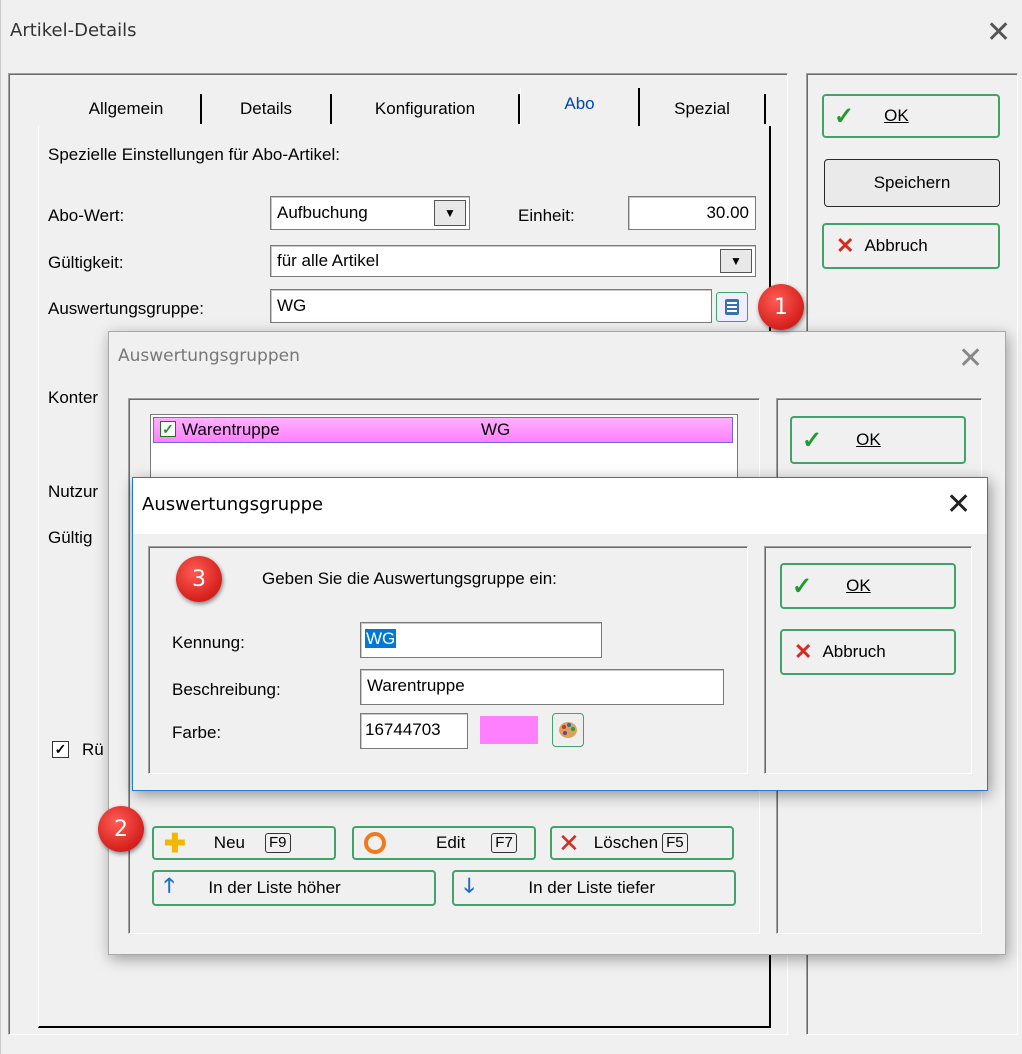  What do you see at coordinates (504, 843) in the screenshot?
I see `edit-shortcut: F7` at bounding box center [504, 843].